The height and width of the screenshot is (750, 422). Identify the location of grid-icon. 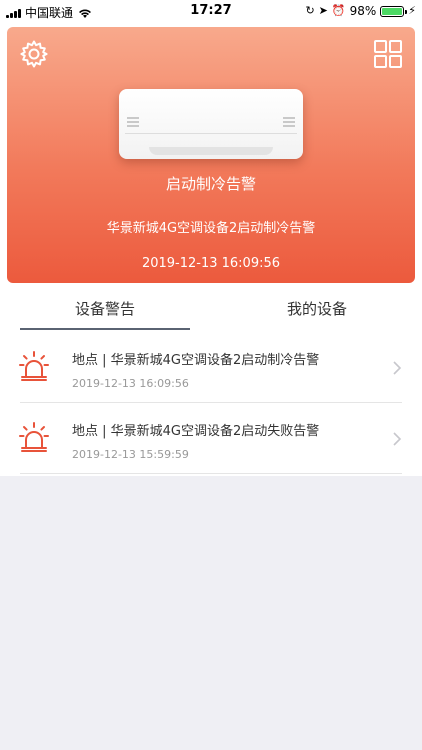
(388, 54).